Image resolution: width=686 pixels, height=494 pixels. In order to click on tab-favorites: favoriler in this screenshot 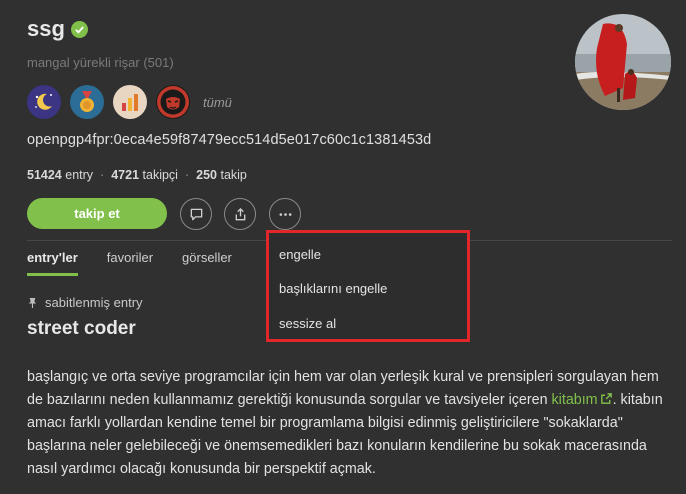, I will do `click(130, 263)`.